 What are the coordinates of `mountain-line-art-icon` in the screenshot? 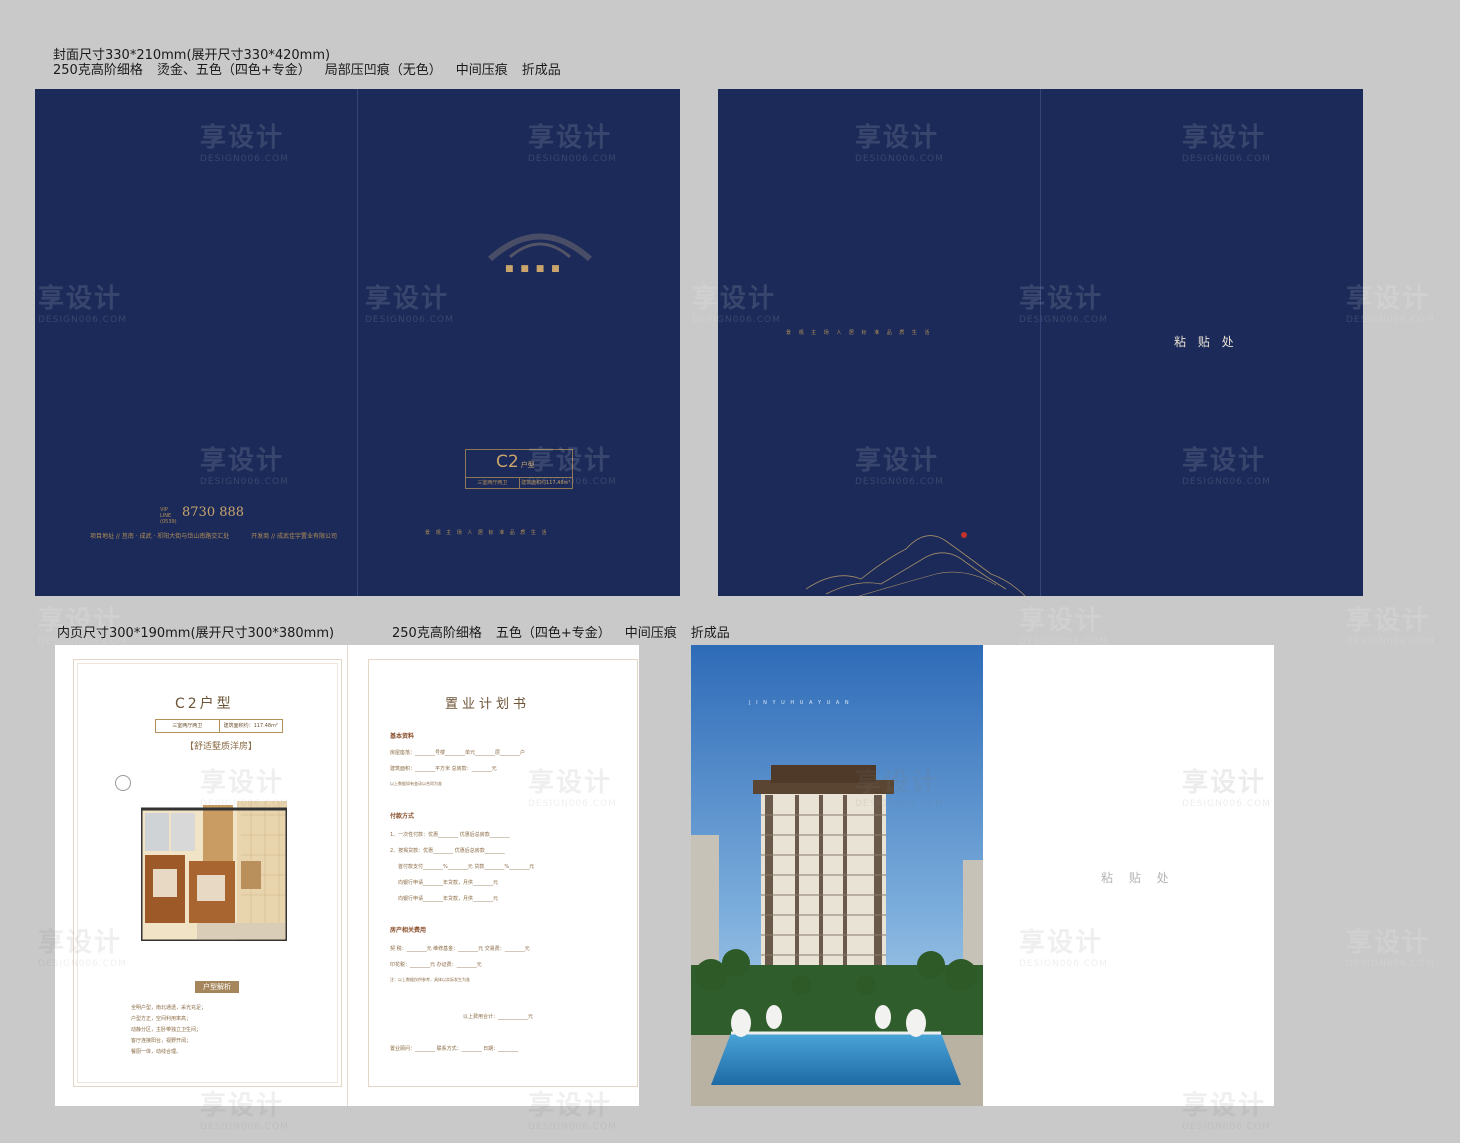 It's located at (916, 564).